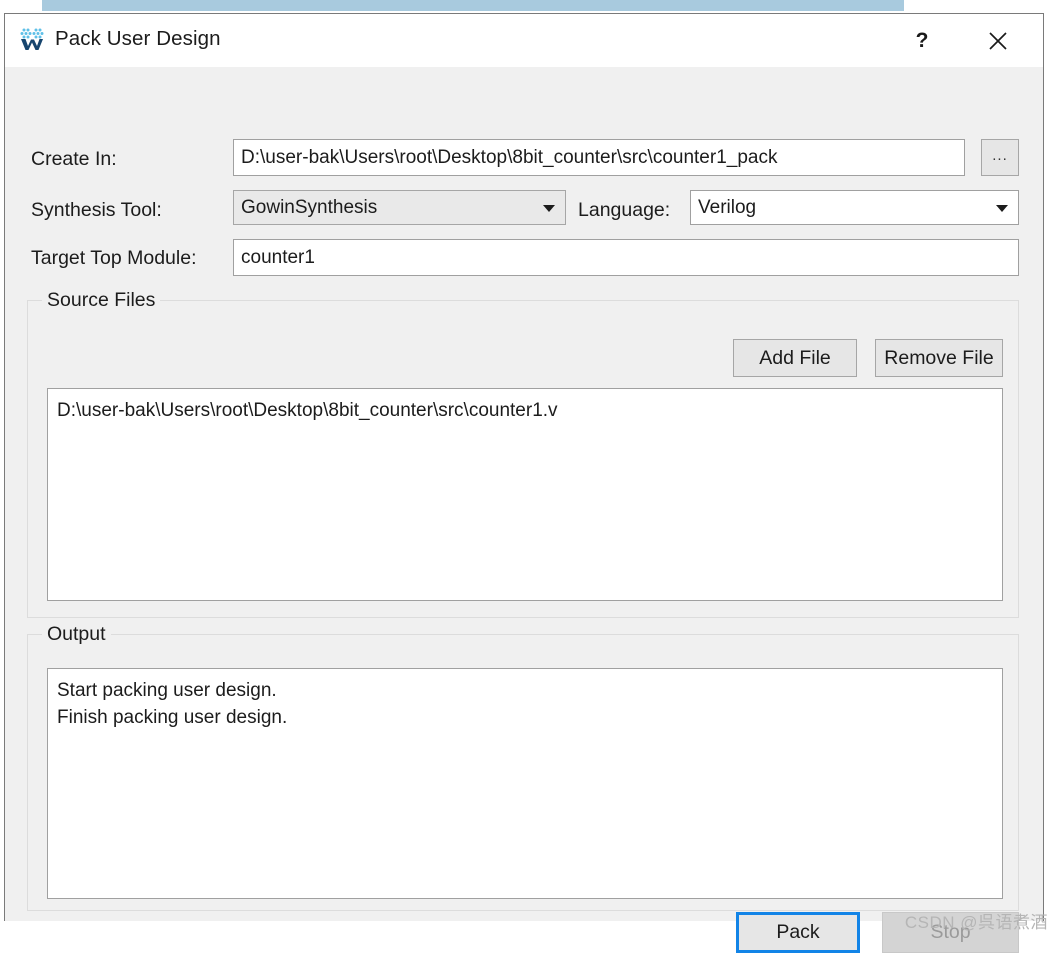 The width and height of the screenshot is (1054, 953). I want to click on gowin-logo-icon, so click(32, 40).